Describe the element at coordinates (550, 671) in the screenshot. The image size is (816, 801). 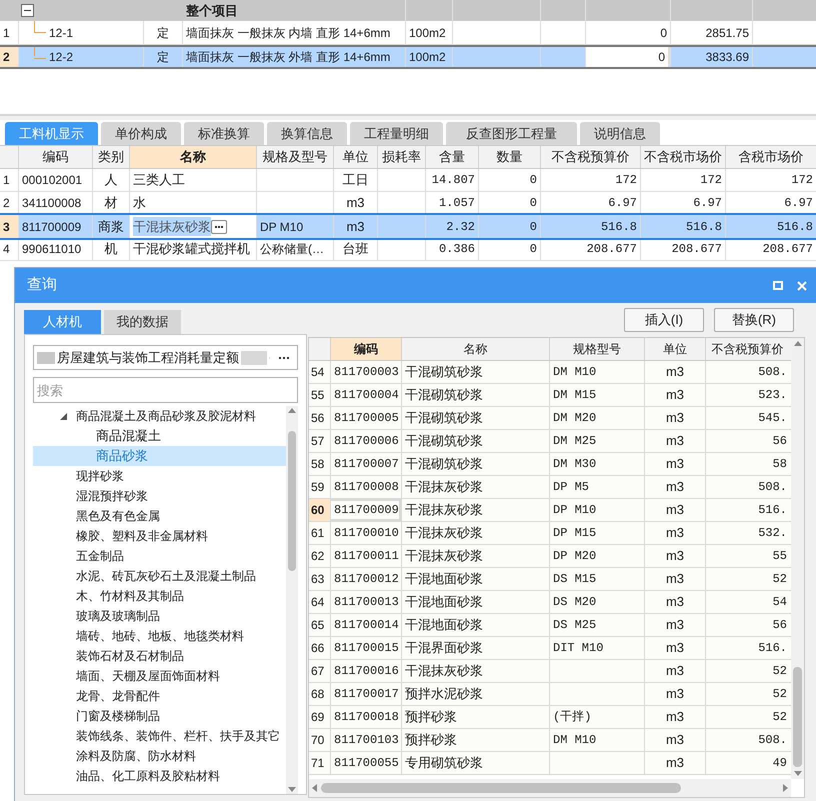
I see `table-row: 67 811700016 干混抹灰砂浆 m3 52` at that location.